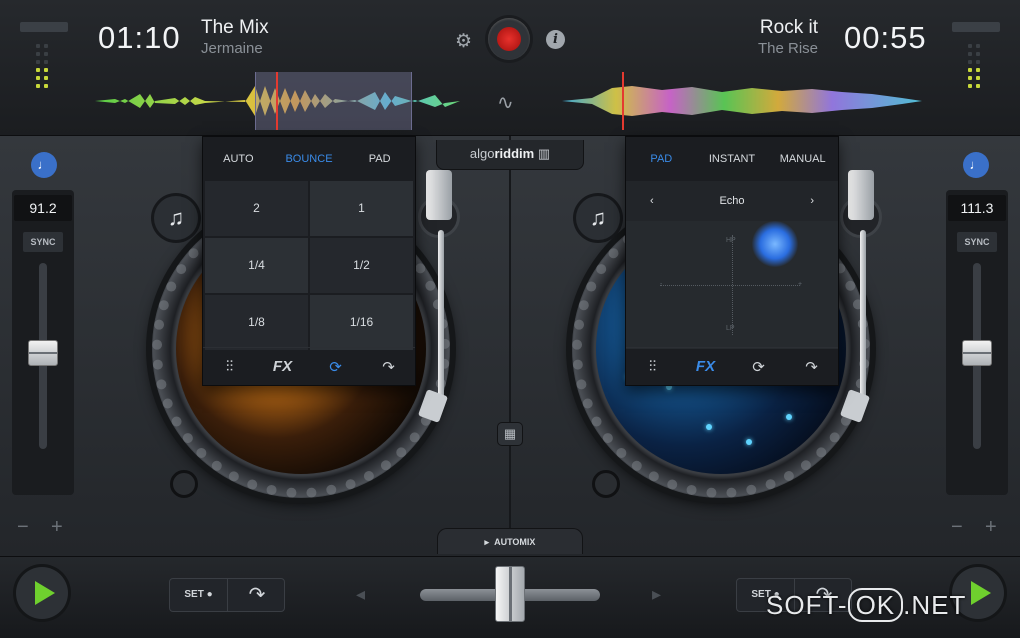  I want to click on right-track-title: Rock it, so click(788, 27).